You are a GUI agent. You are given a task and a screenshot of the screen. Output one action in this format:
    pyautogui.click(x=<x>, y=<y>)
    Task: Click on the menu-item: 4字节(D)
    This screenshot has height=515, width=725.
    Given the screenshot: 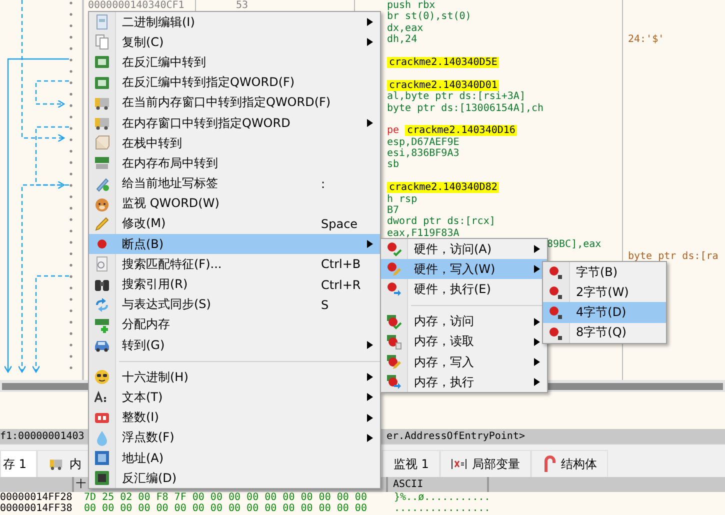 What is the action you would take?
    pyautogui.click(x=604, y=312)
    